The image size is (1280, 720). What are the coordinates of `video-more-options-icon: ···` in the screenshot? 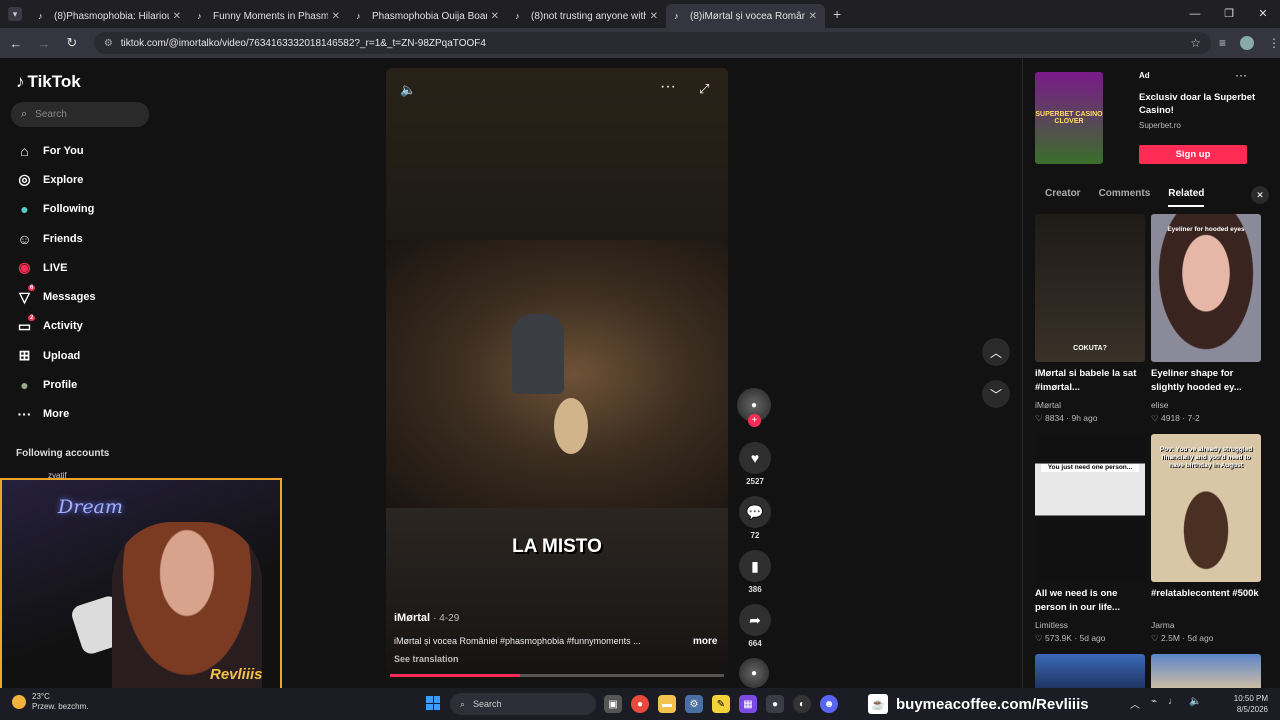 It's located at (668, 87).